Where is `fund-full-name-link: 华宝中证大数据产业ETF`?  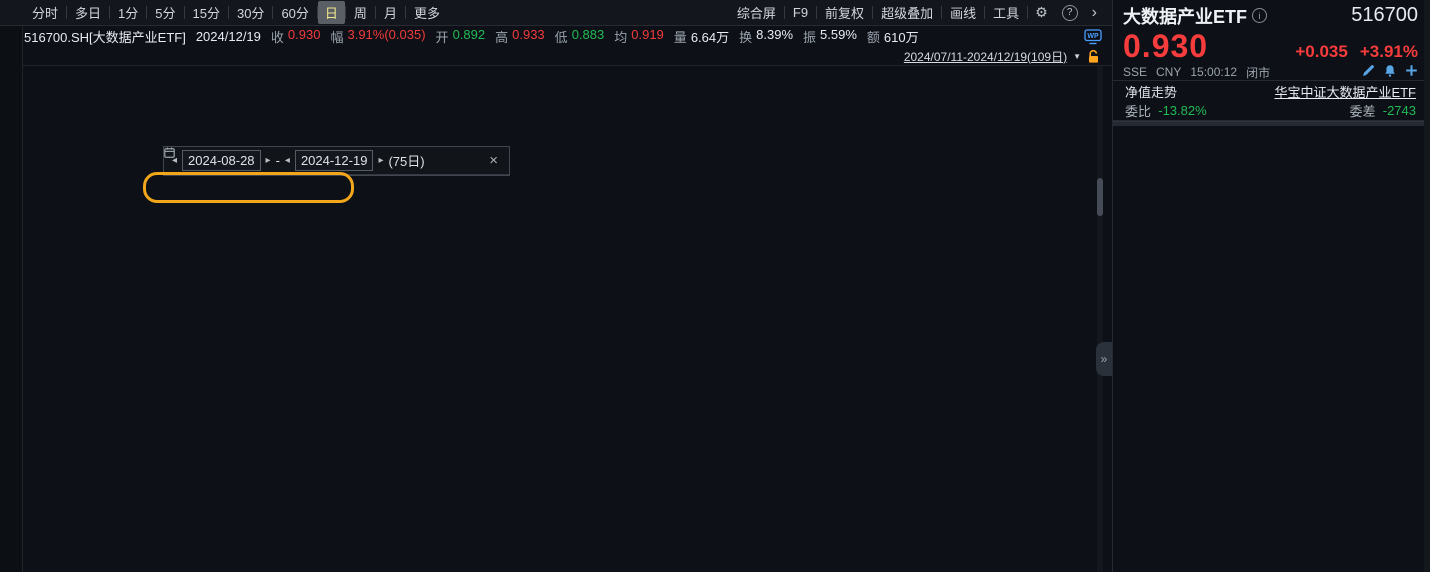 fund-full-name-link: 华宝中证大数据产业ETF is located at coordinates (1345, 91).